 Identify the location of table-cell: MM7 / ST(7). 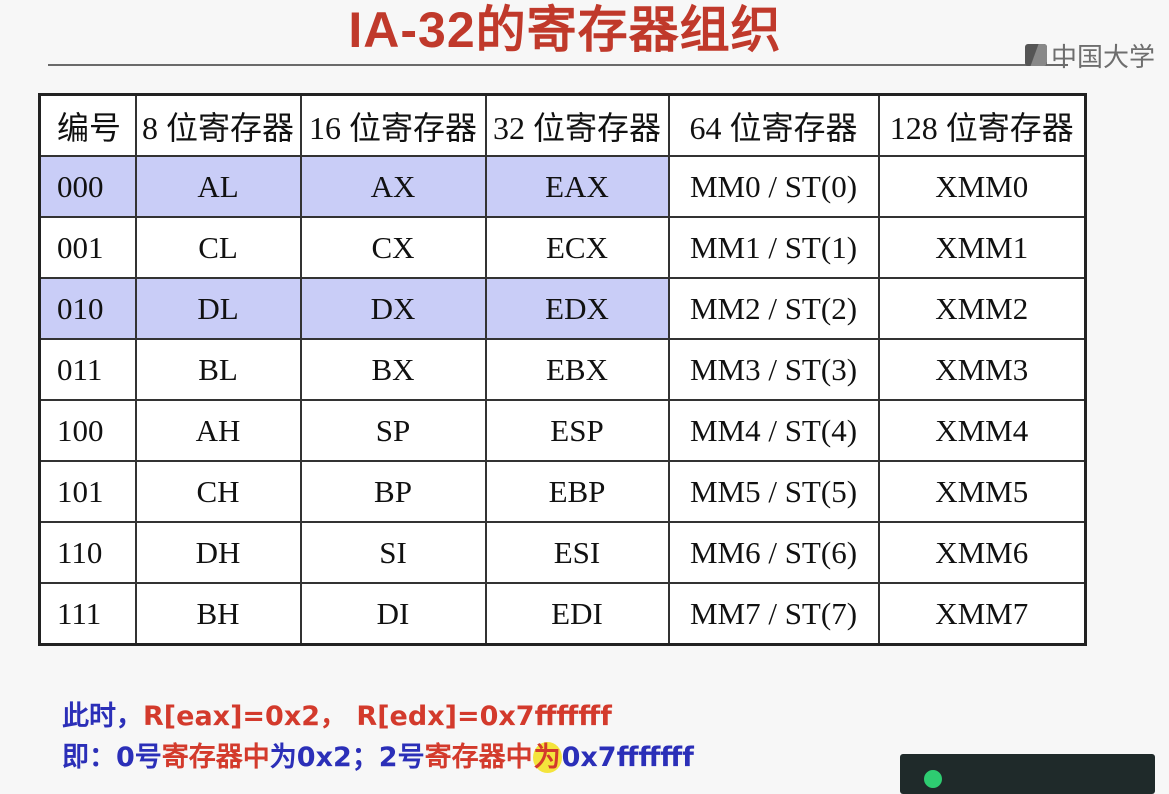
(773, 614).